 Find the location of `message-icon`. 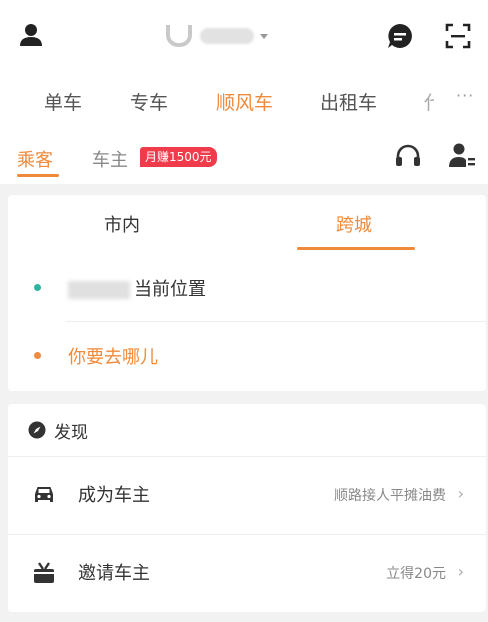

message-icon is located at coordinates (400, 36).